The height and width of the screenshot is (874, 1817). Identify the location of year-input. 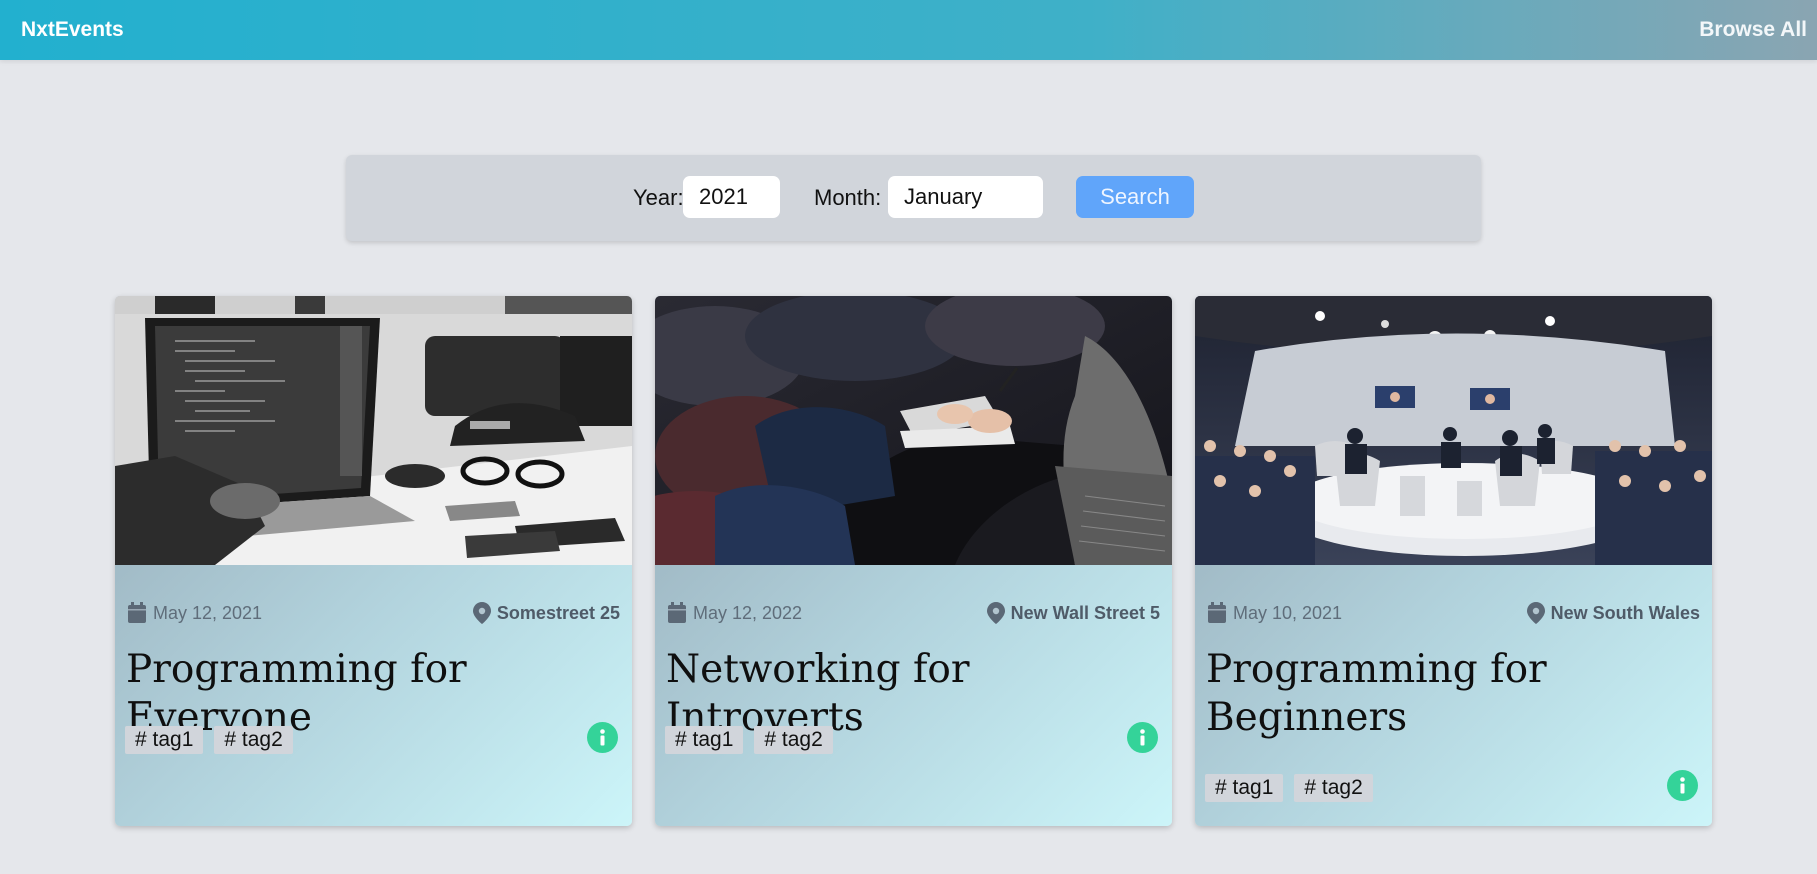
(731, 197).